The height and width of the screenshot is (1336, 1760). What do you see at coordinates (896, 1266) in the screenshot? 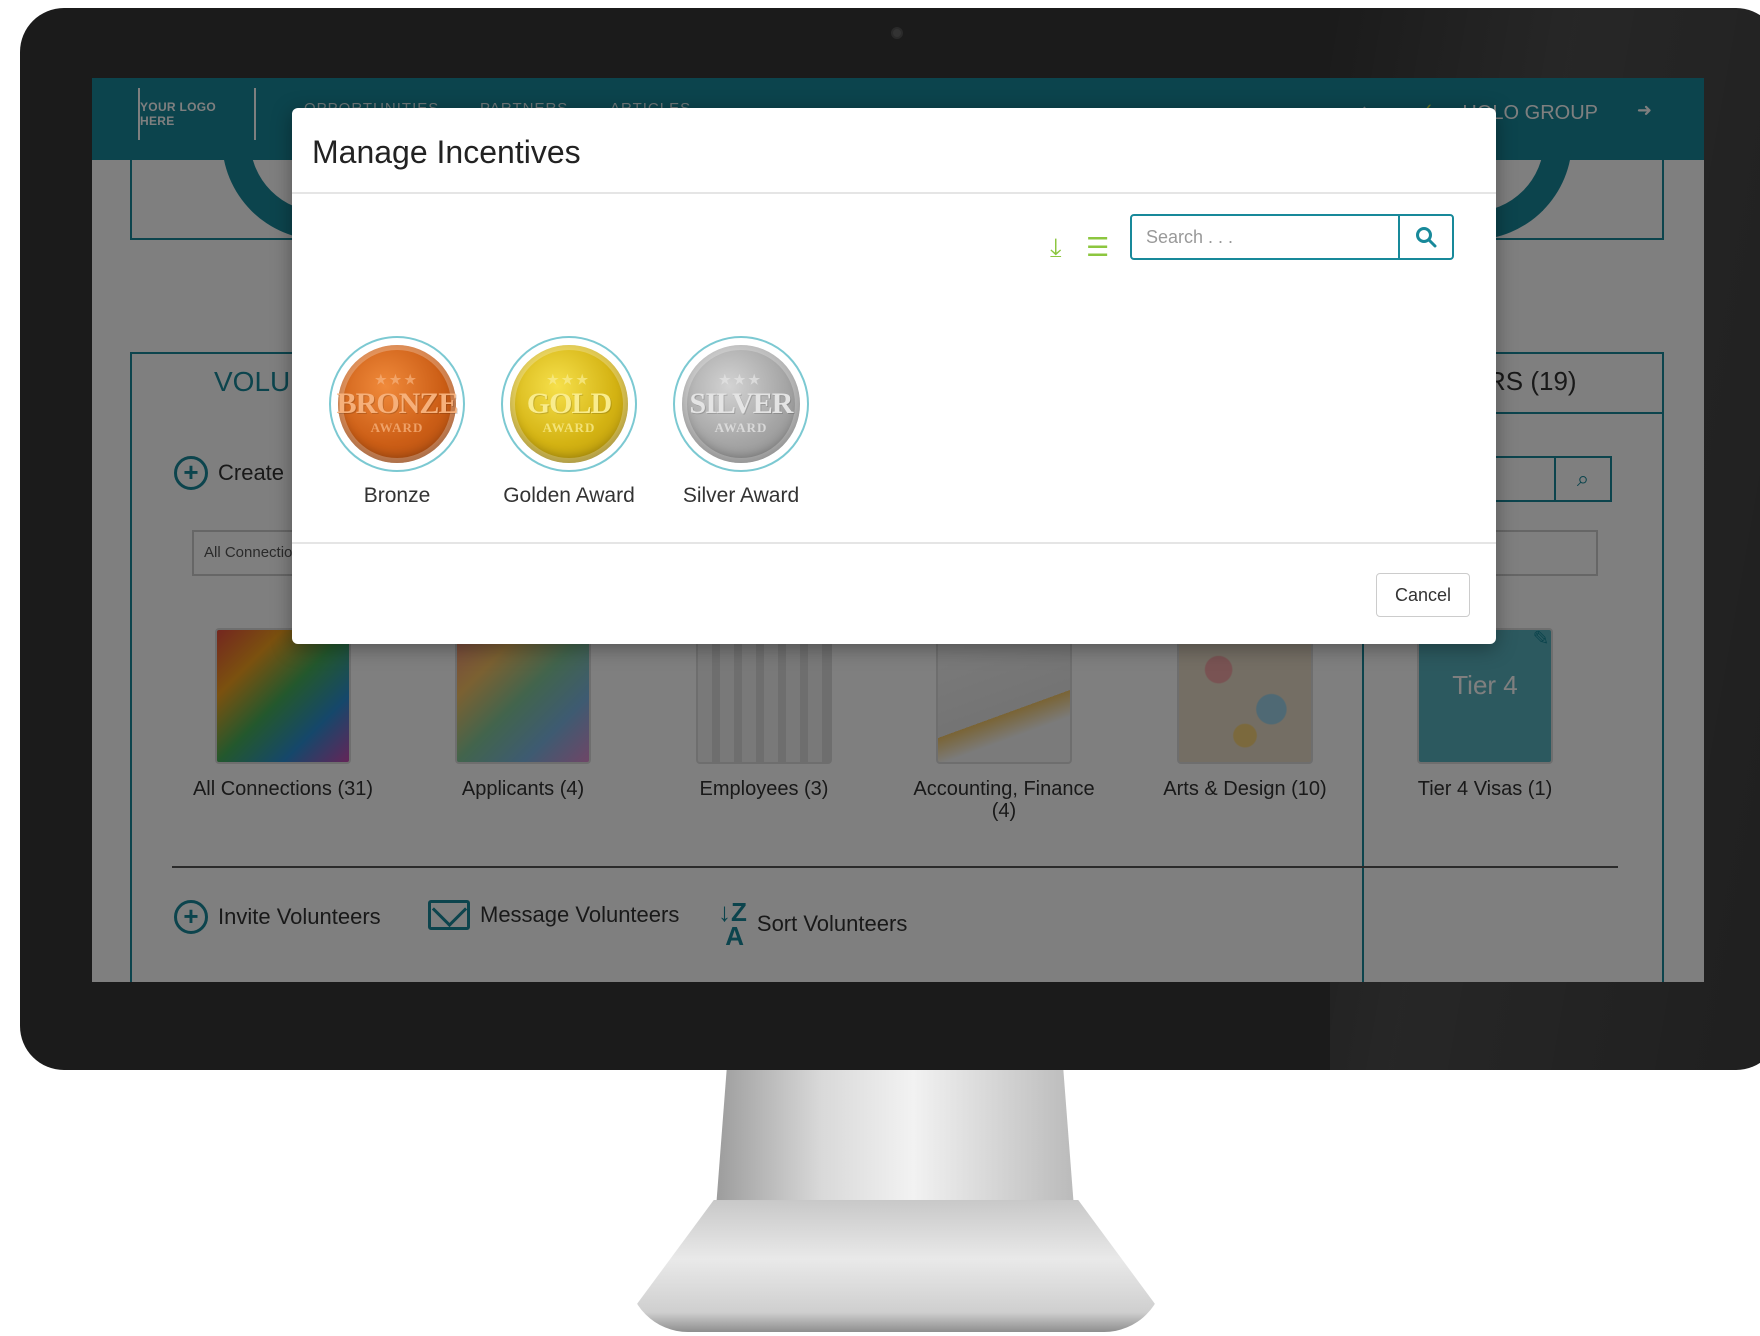
I see `monitor-base` at bounding box center [896, 1266].